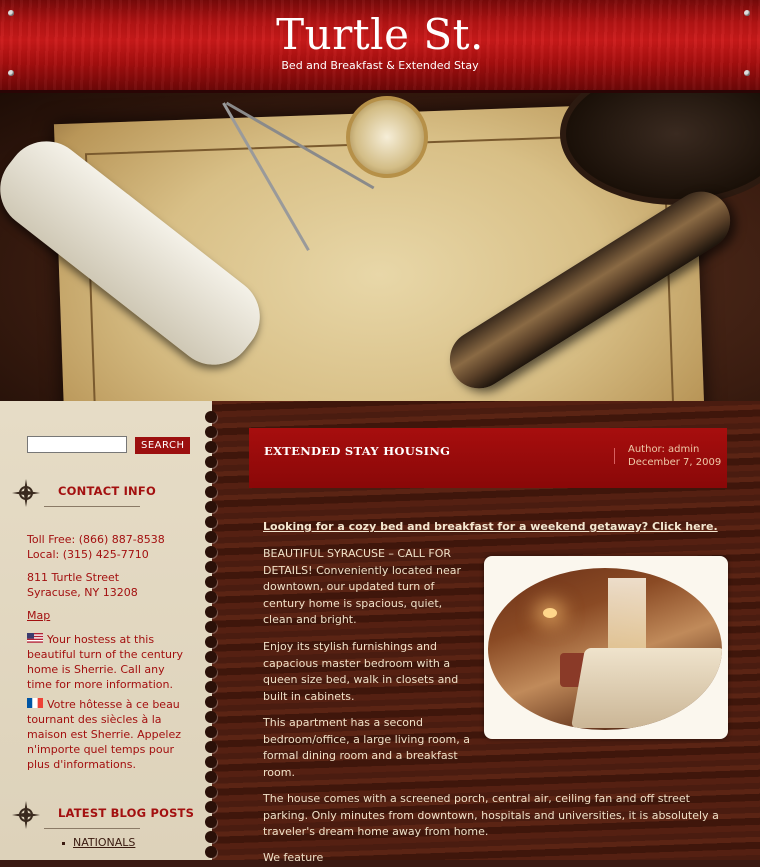 The width and height of the screenshot is (760, 867). I want to click on address-line2: Syracuse, NY 13208, so click(82, 592).